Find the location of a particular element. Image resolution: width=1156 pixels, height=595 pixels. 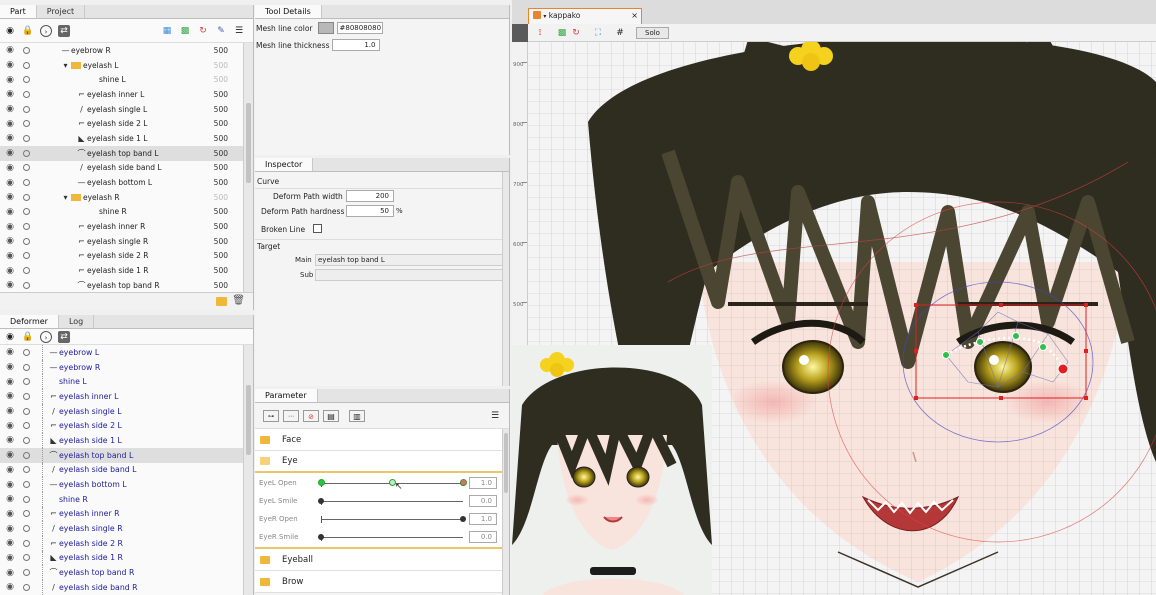

grid-icon: # is located at coordinates (620, 33).